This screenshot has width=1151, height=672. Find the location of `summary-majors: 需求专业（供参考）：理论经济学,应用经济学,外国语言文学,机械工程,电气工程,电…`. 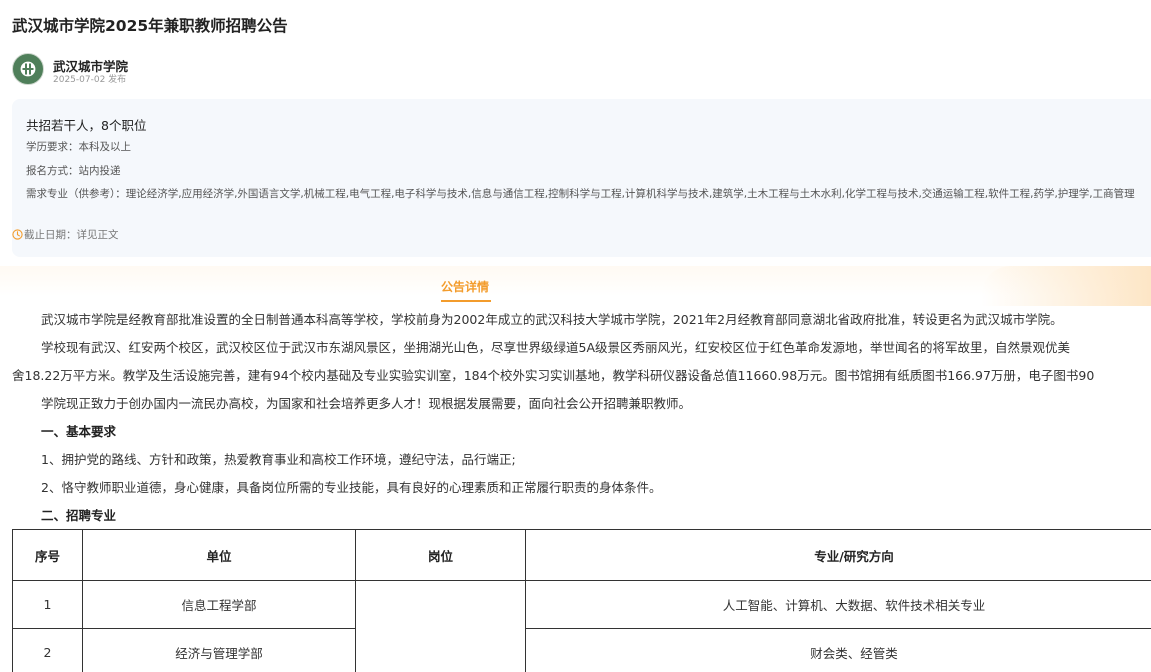

summary-majors: 需求专业（供参考）：理论经济学,应用经济学,外国语言文学,机械工程,电气工程,电… is located at coordinates (580, 194).